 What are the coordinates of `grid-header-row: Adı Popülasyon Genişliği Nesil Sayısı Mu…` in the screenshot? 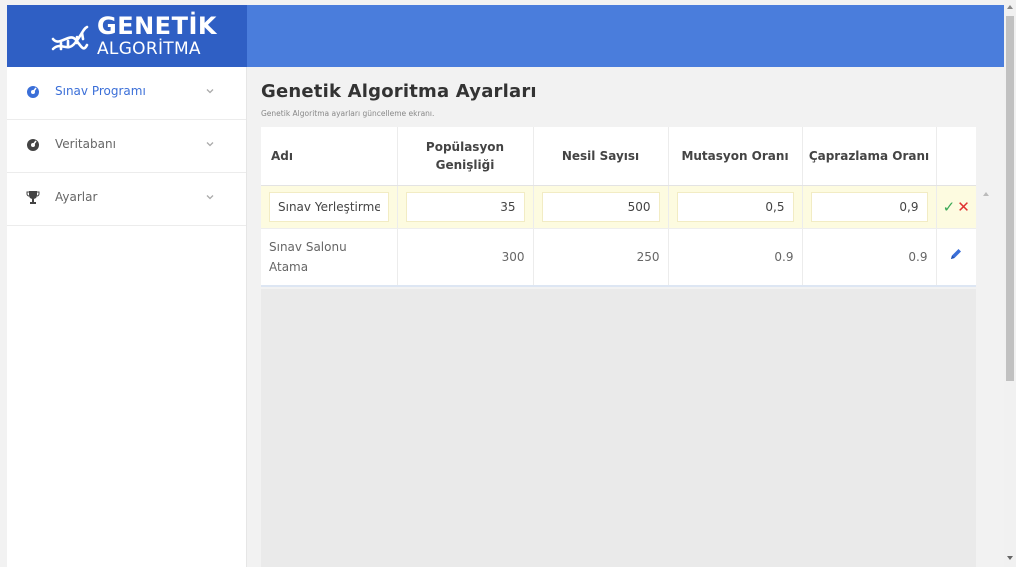 It's located at (618, 156).